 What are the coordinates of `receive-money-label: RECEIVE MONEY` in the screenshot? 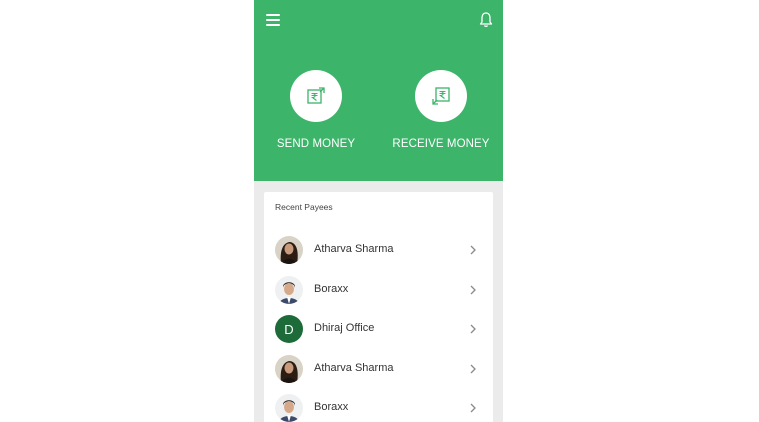 It's located at (441, 144).